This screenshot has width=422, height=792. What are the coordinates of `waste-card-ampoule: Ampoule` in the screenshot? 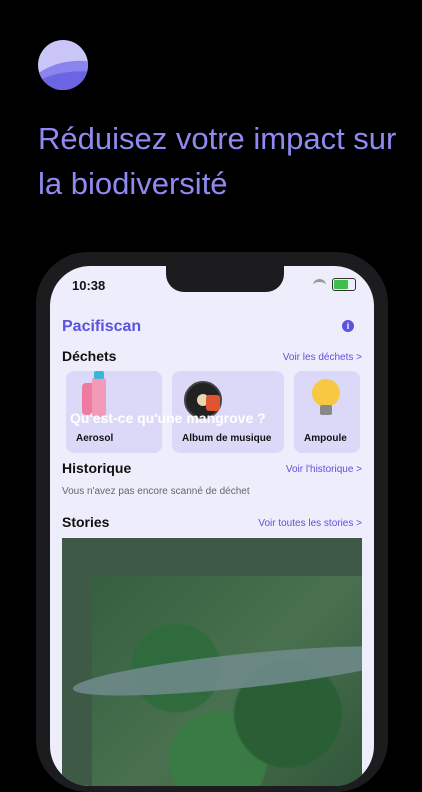 It's located at (327, 412).